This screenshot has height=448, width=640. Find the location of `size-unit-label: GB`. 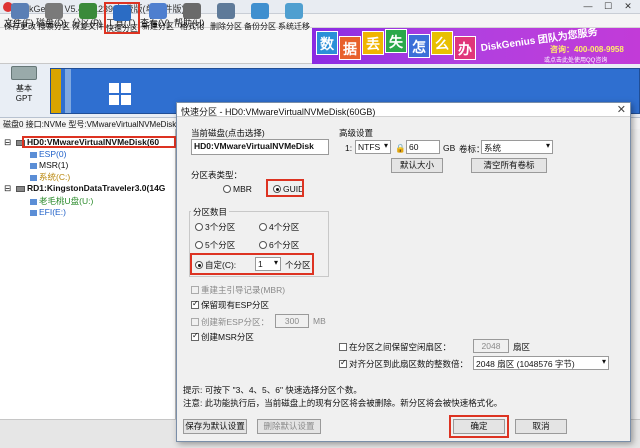

size-unit-label: GB is located at coordinates (449, 148).